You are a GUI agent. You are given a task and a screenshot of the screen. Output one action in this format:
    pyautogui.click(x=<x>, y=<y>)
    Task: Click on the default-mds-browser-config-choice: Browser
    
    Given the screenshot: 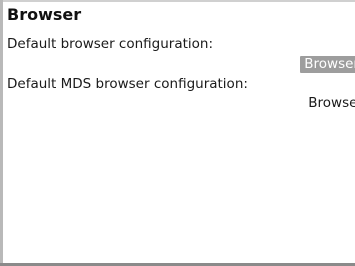 What is the action you would take?
    pyautogui.click(x=331, y=103)
    